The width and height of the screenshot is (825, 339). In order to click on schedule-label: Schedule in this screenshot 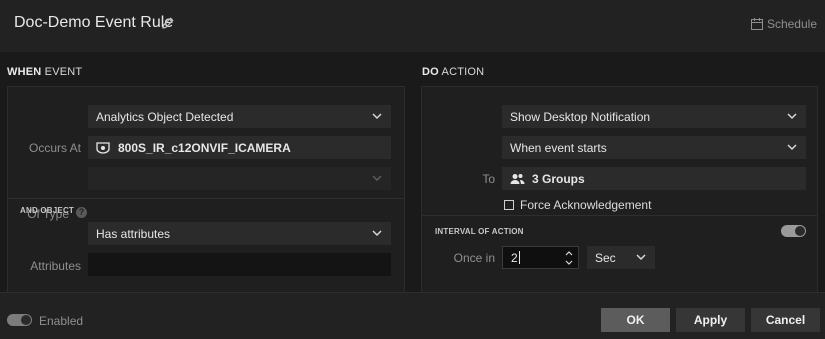, I will do `click(791, 24)`.